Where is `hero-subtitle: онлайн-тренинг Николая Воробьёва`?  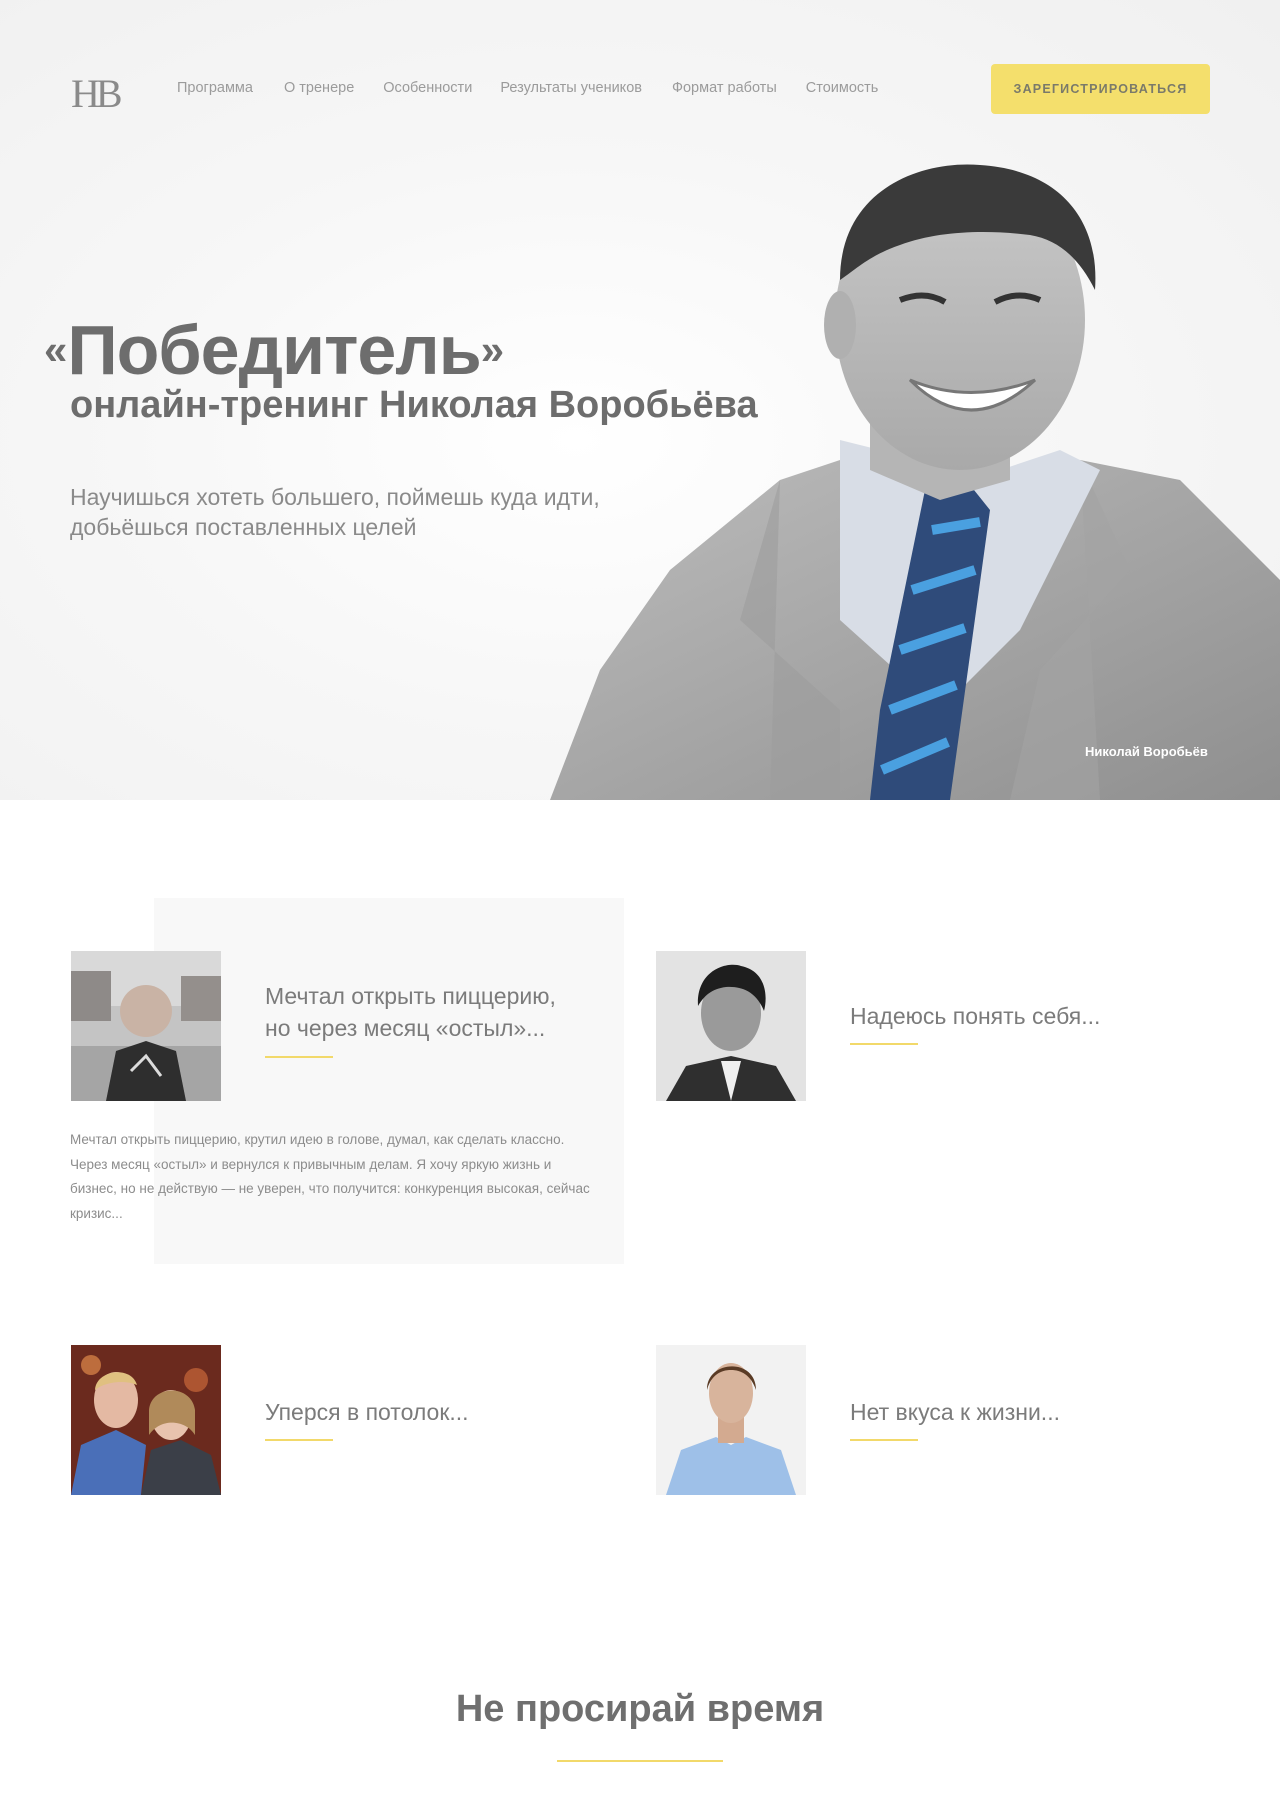
hero-subtitle: онлайн-тренинг Николая Воробьёва is located at coordinates (414, 405).